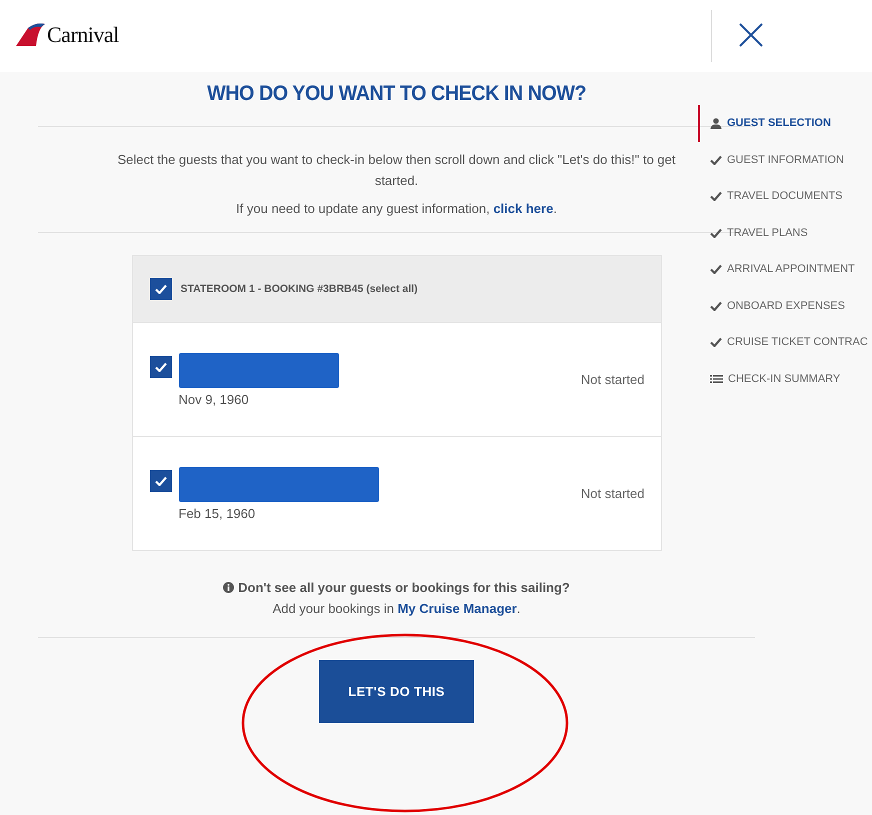 The width and height of the screenshot is (872, 815). What do you see at coordinates (751, 35) in the screenshot?
I see `close-icon` at bounding box center [751, 35].